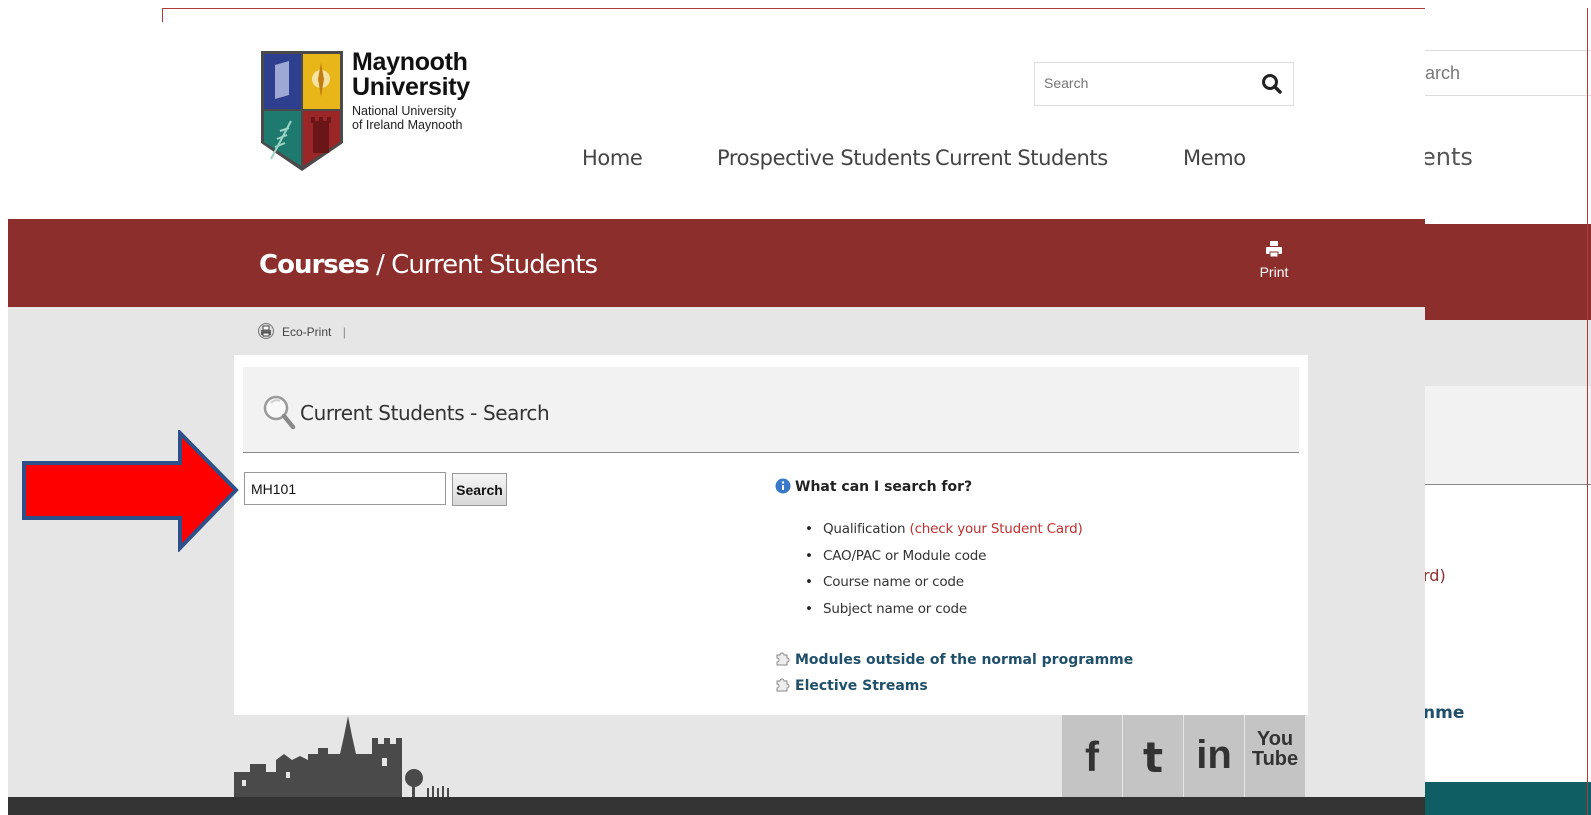 Image resolution: width=1591 pixels, height=815 pixels. I want to click on logo-sub-line1: National University, so click(404, 111).